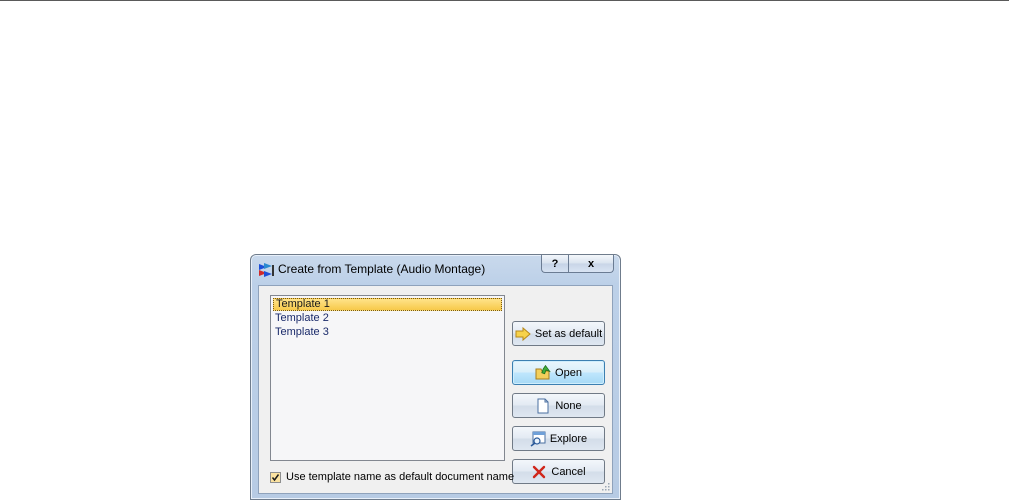 This screenshot has width=1009, height=501. I want to click on set-as-default-label: Set as default, so click(568, 333).